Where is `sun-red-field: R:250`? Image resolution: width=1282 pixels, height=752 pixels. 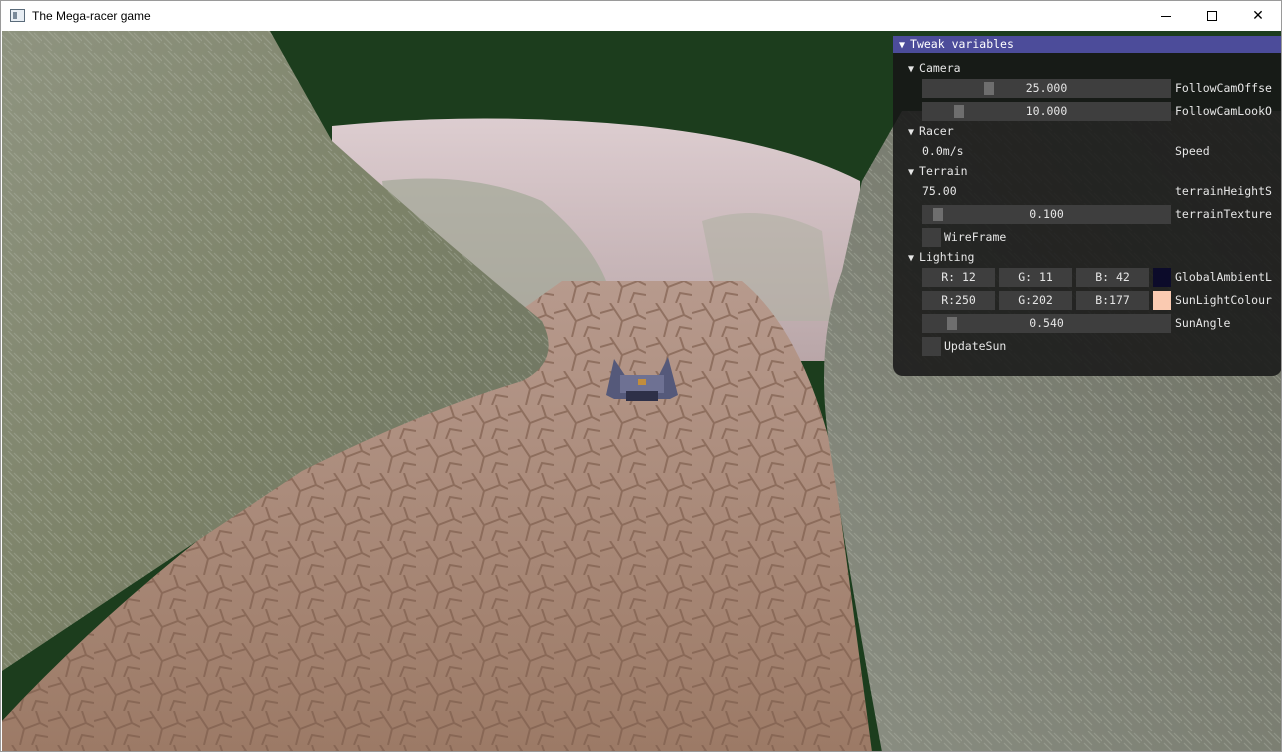 sun-red-field: R:250 is located at coordinates (958, 300).